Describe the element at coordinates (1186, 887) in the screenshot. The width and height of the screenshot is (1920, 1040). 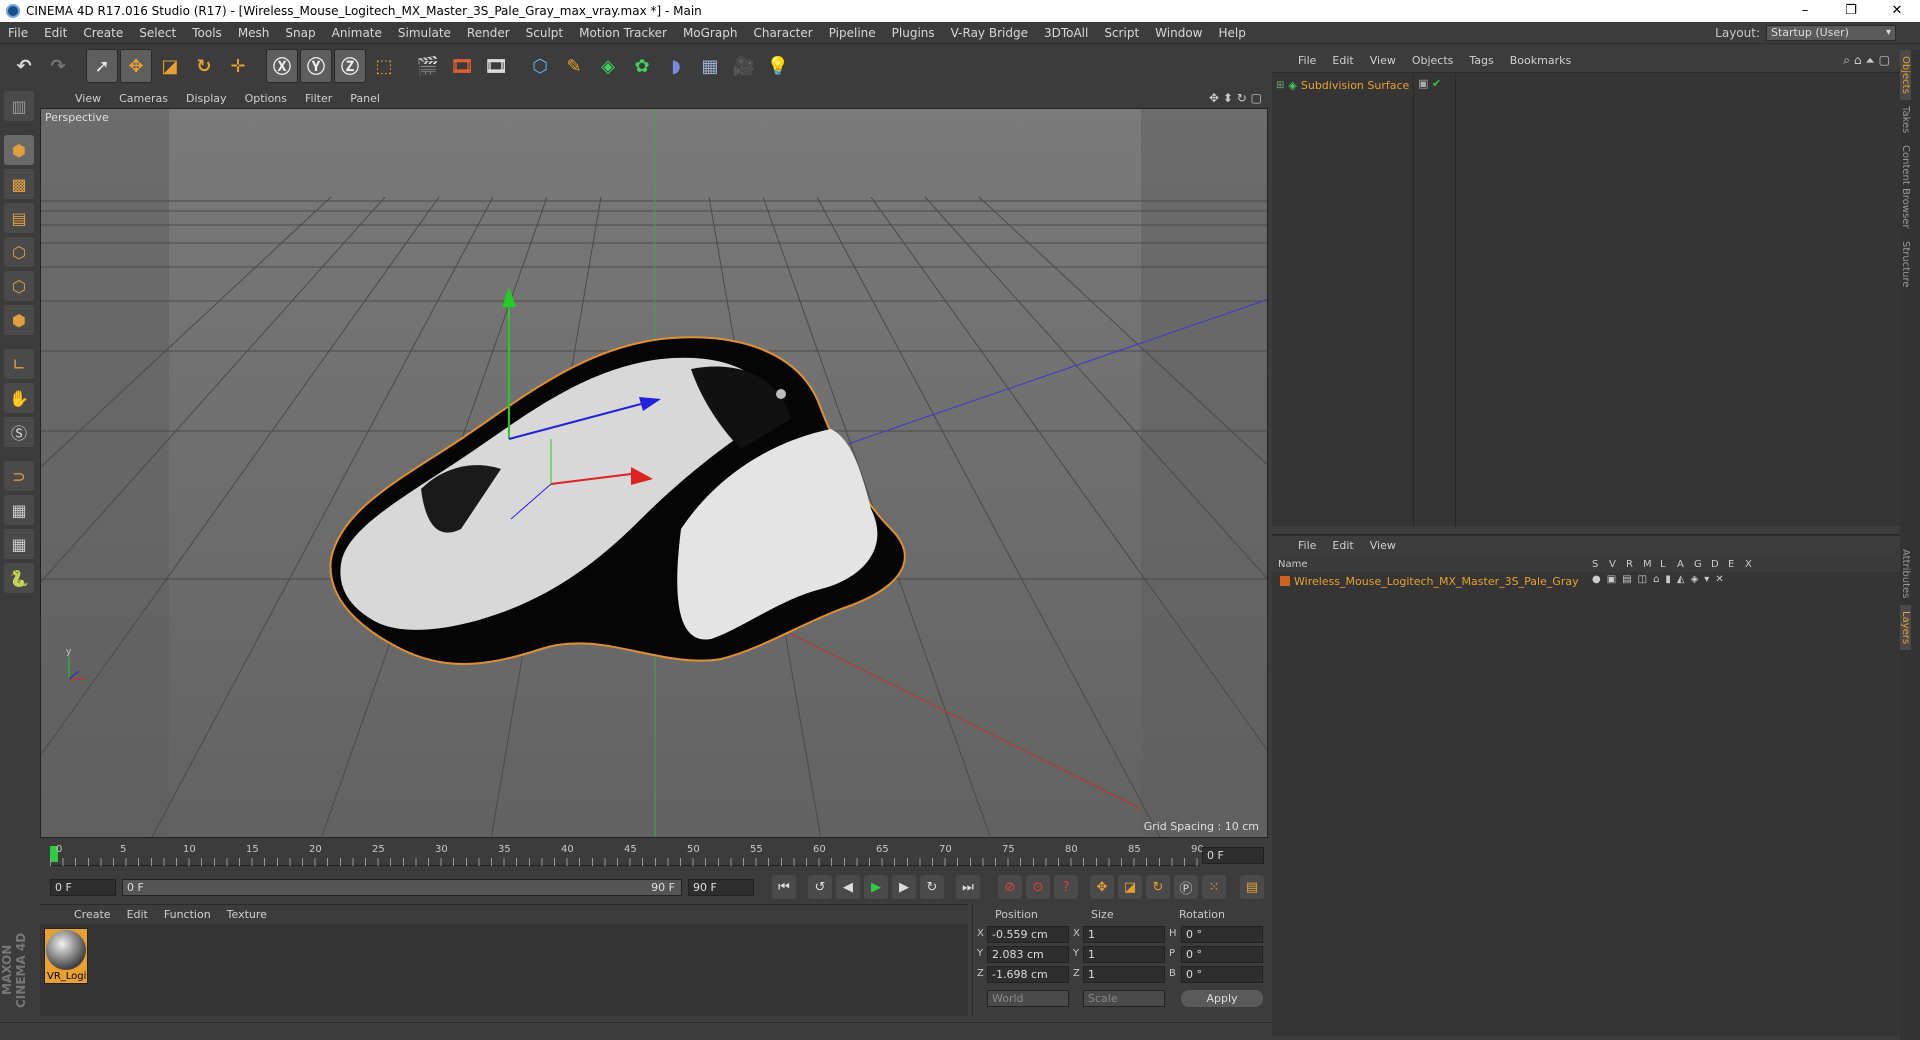
I see `parameter-key-icon: Ⓟ` at that location.